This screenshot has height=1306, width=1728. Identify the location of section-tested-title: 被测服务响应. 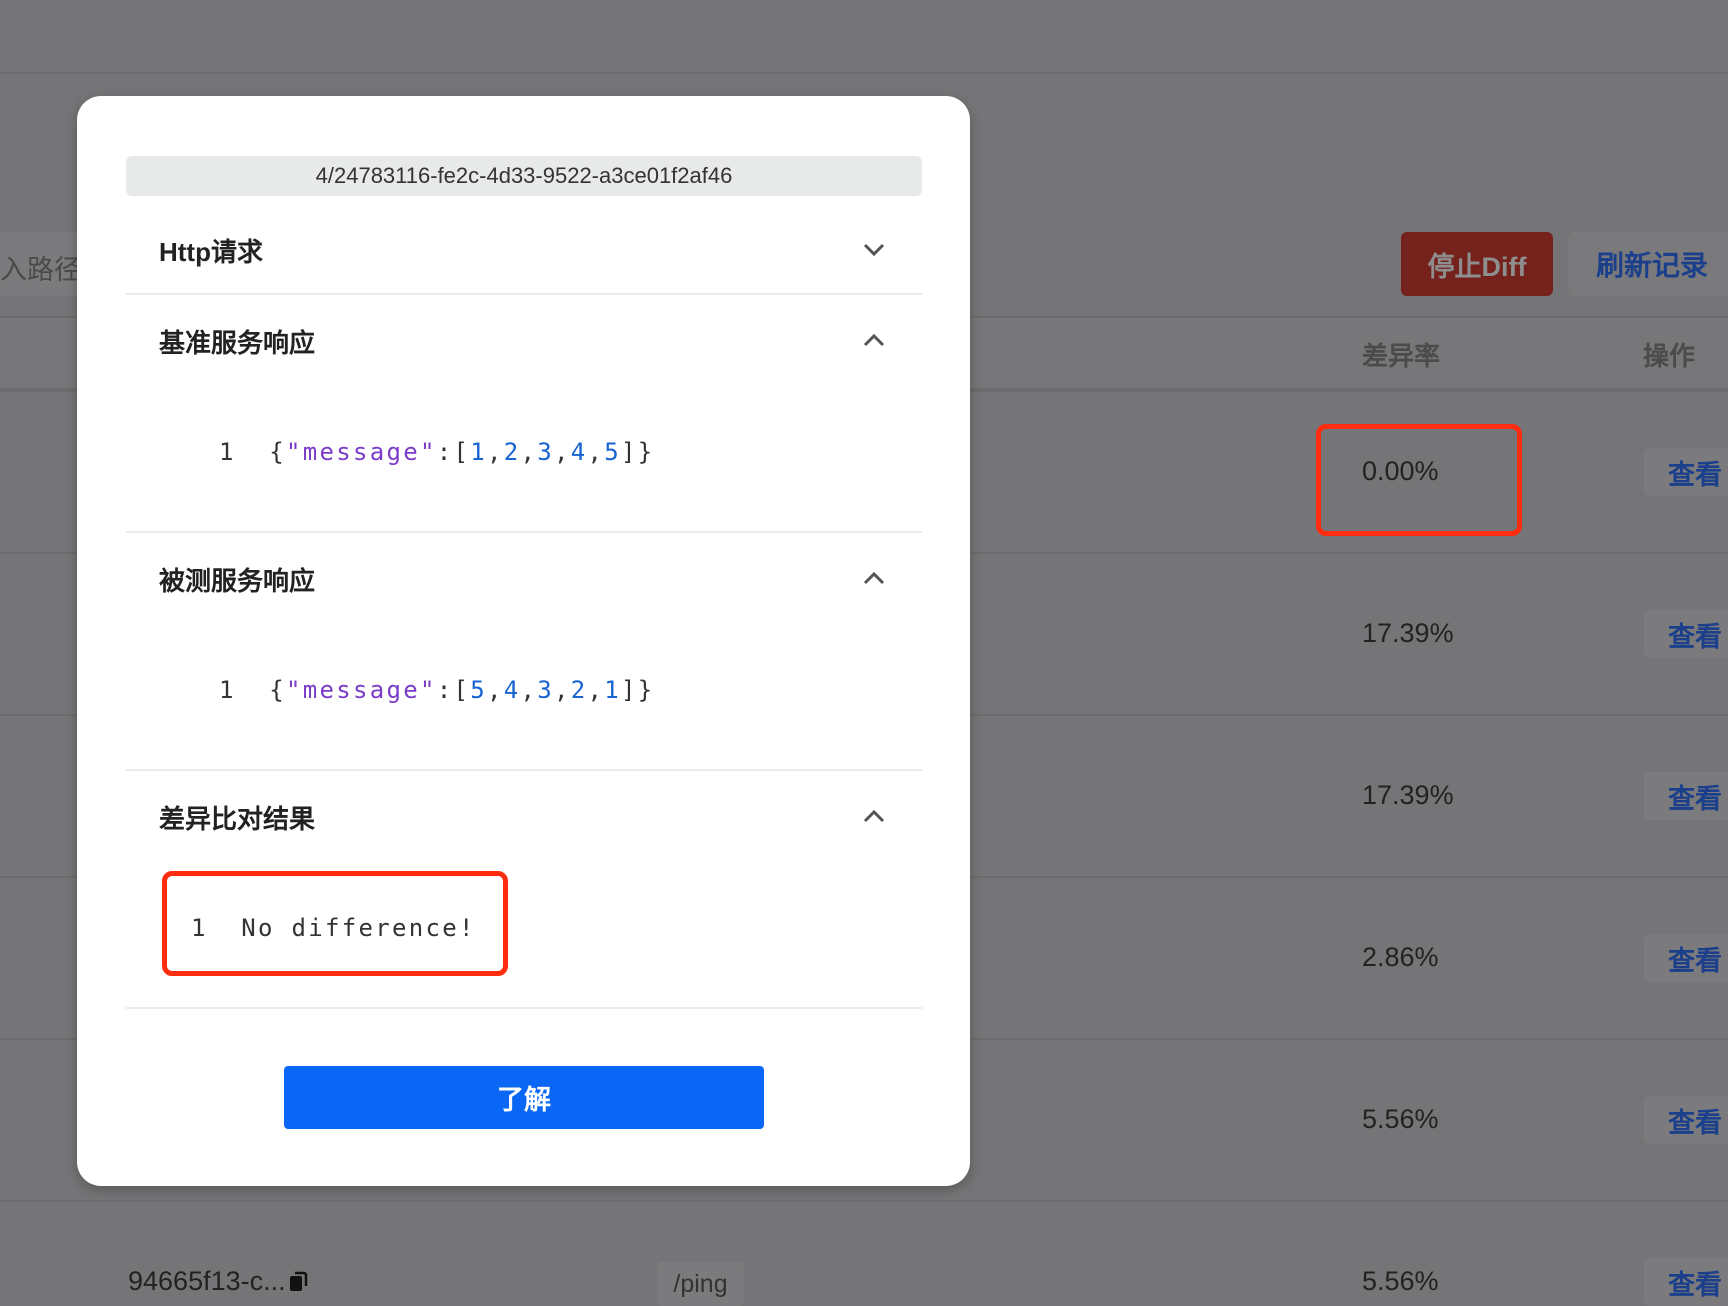
(237, 579).